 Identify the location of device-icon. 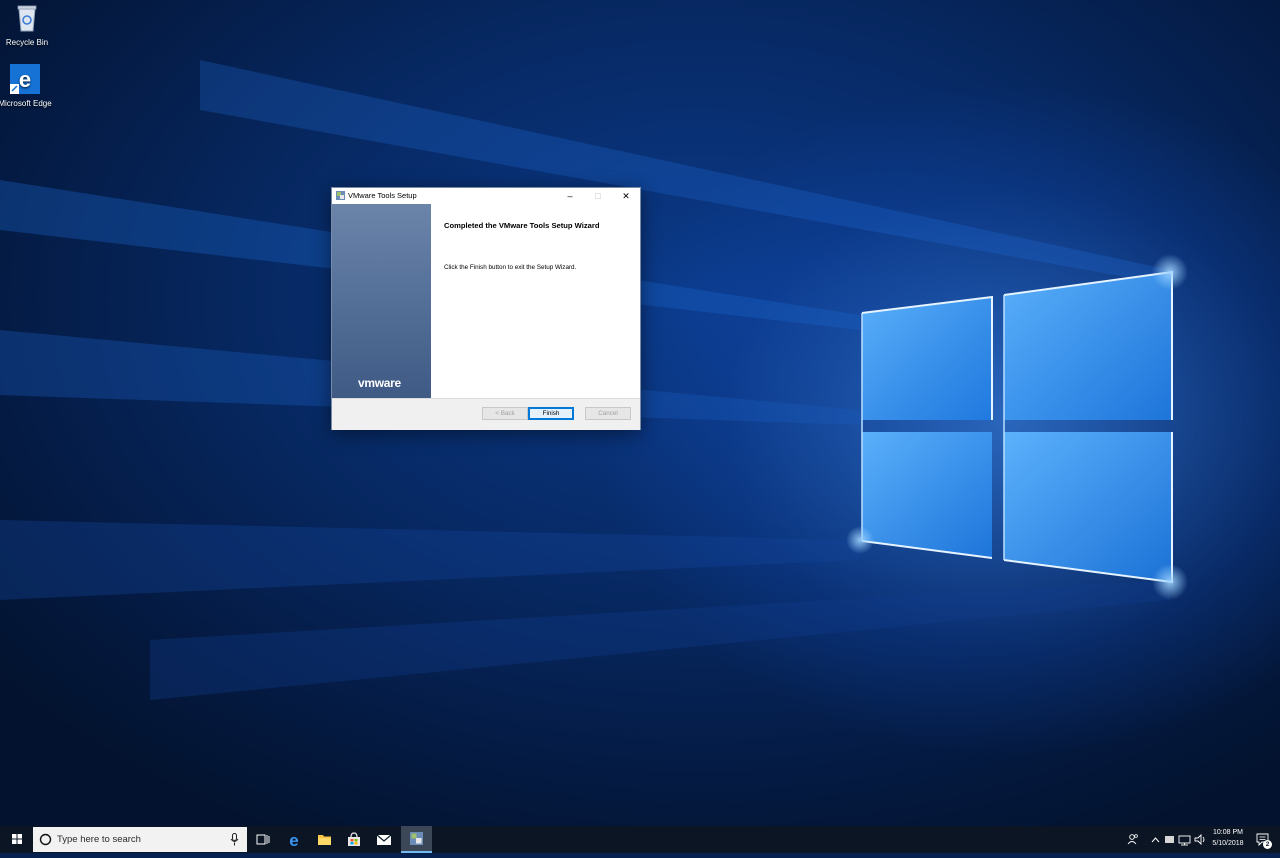
(1169, 839).